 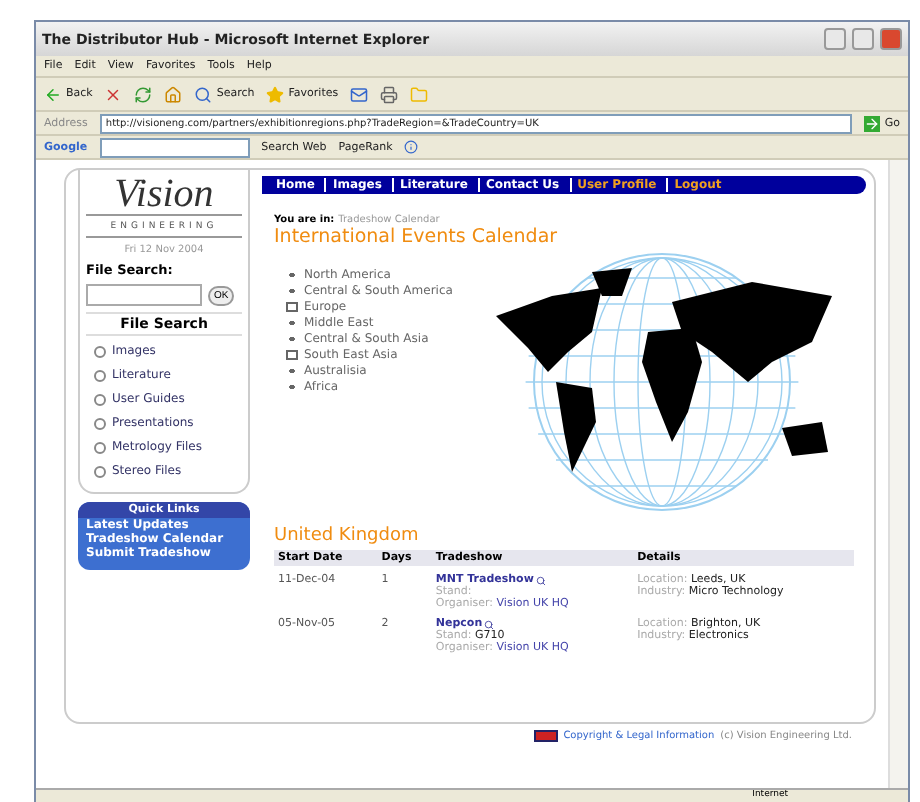 I want to click on close-button, so click(x=891, y=39).